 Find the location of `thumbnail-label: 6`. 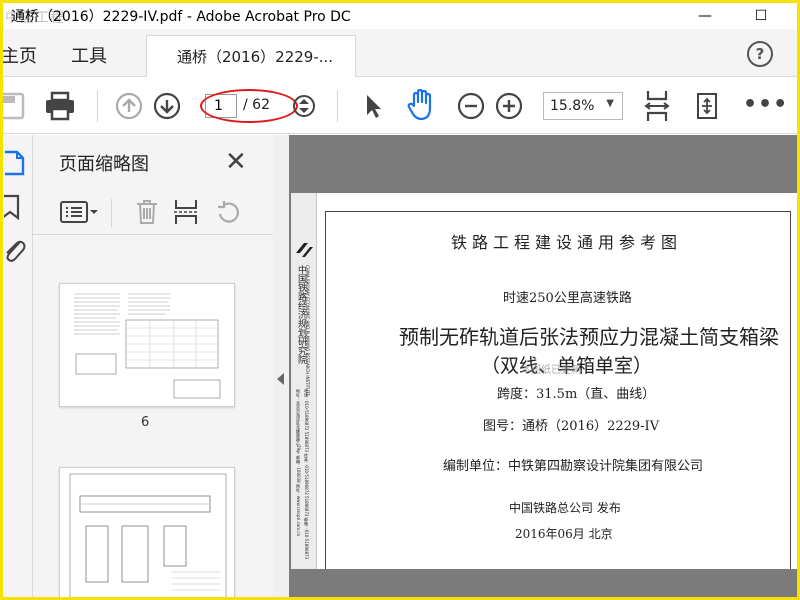

thumbnail-label: 6 is located at coordinates (145, 422).